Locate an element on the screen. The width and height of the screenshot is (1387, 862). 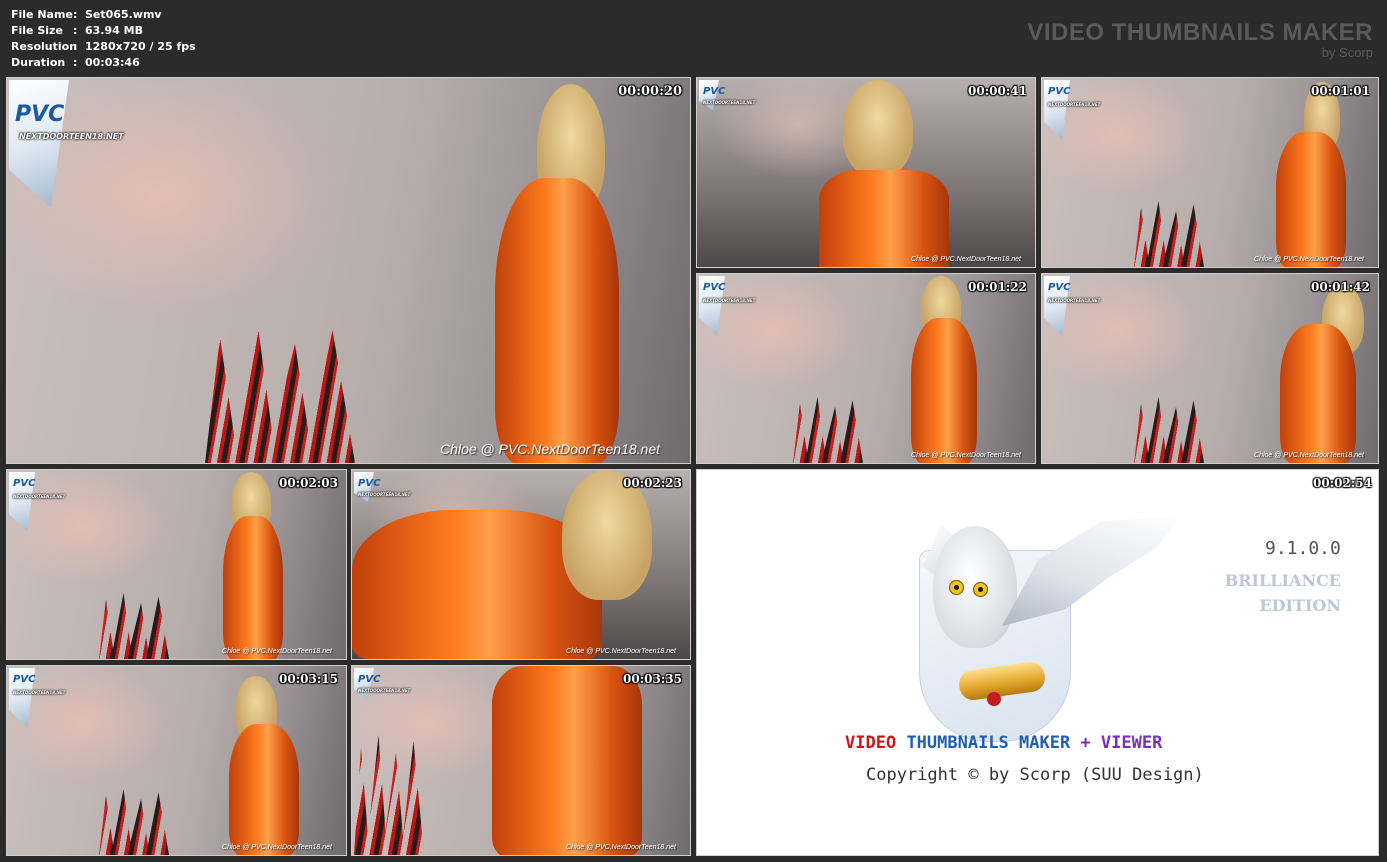
brand-title: VIDEO THUMBNAILS MAKER is located at coordinates (1200, 32).